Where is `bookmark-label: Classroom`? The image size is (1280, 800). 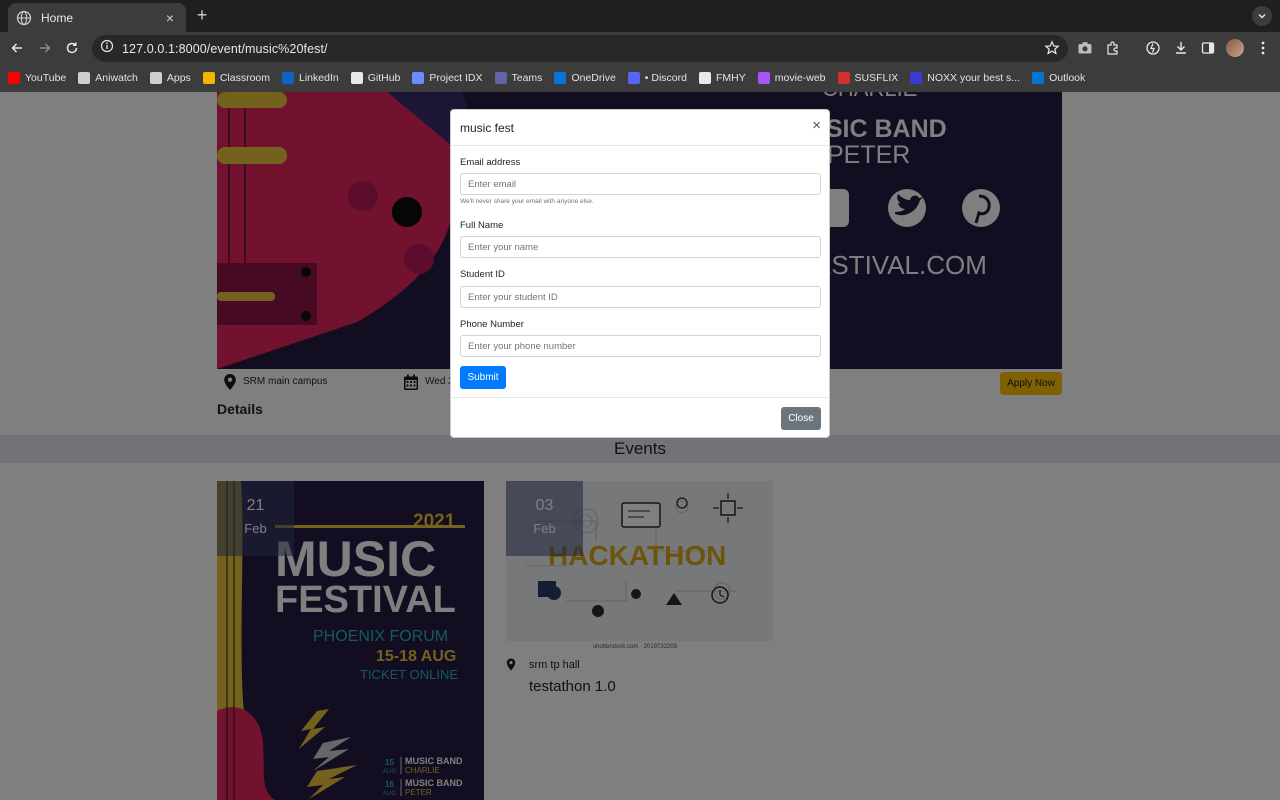
bookmark-label: Classroom is located at coordinates (244, 78).